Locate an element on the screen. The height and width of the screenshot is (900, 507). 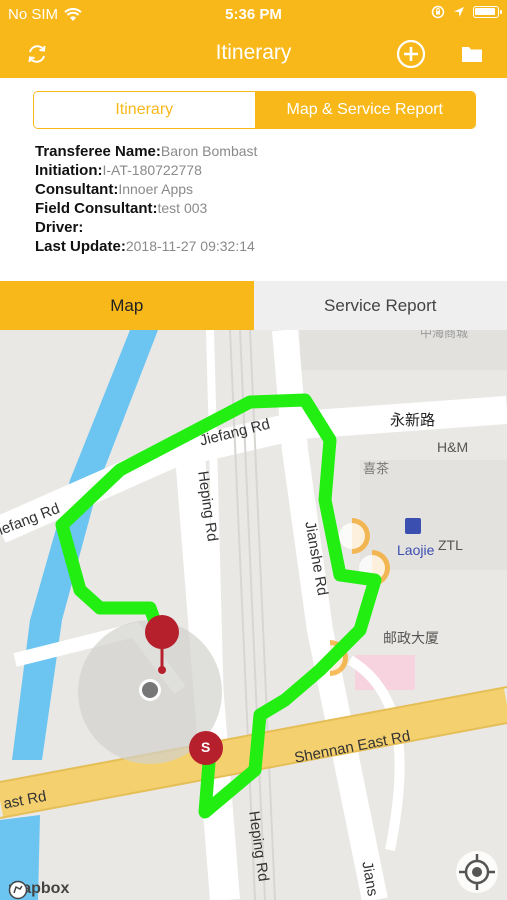
orientation-lock-icon is located at coordinates (438, 12).